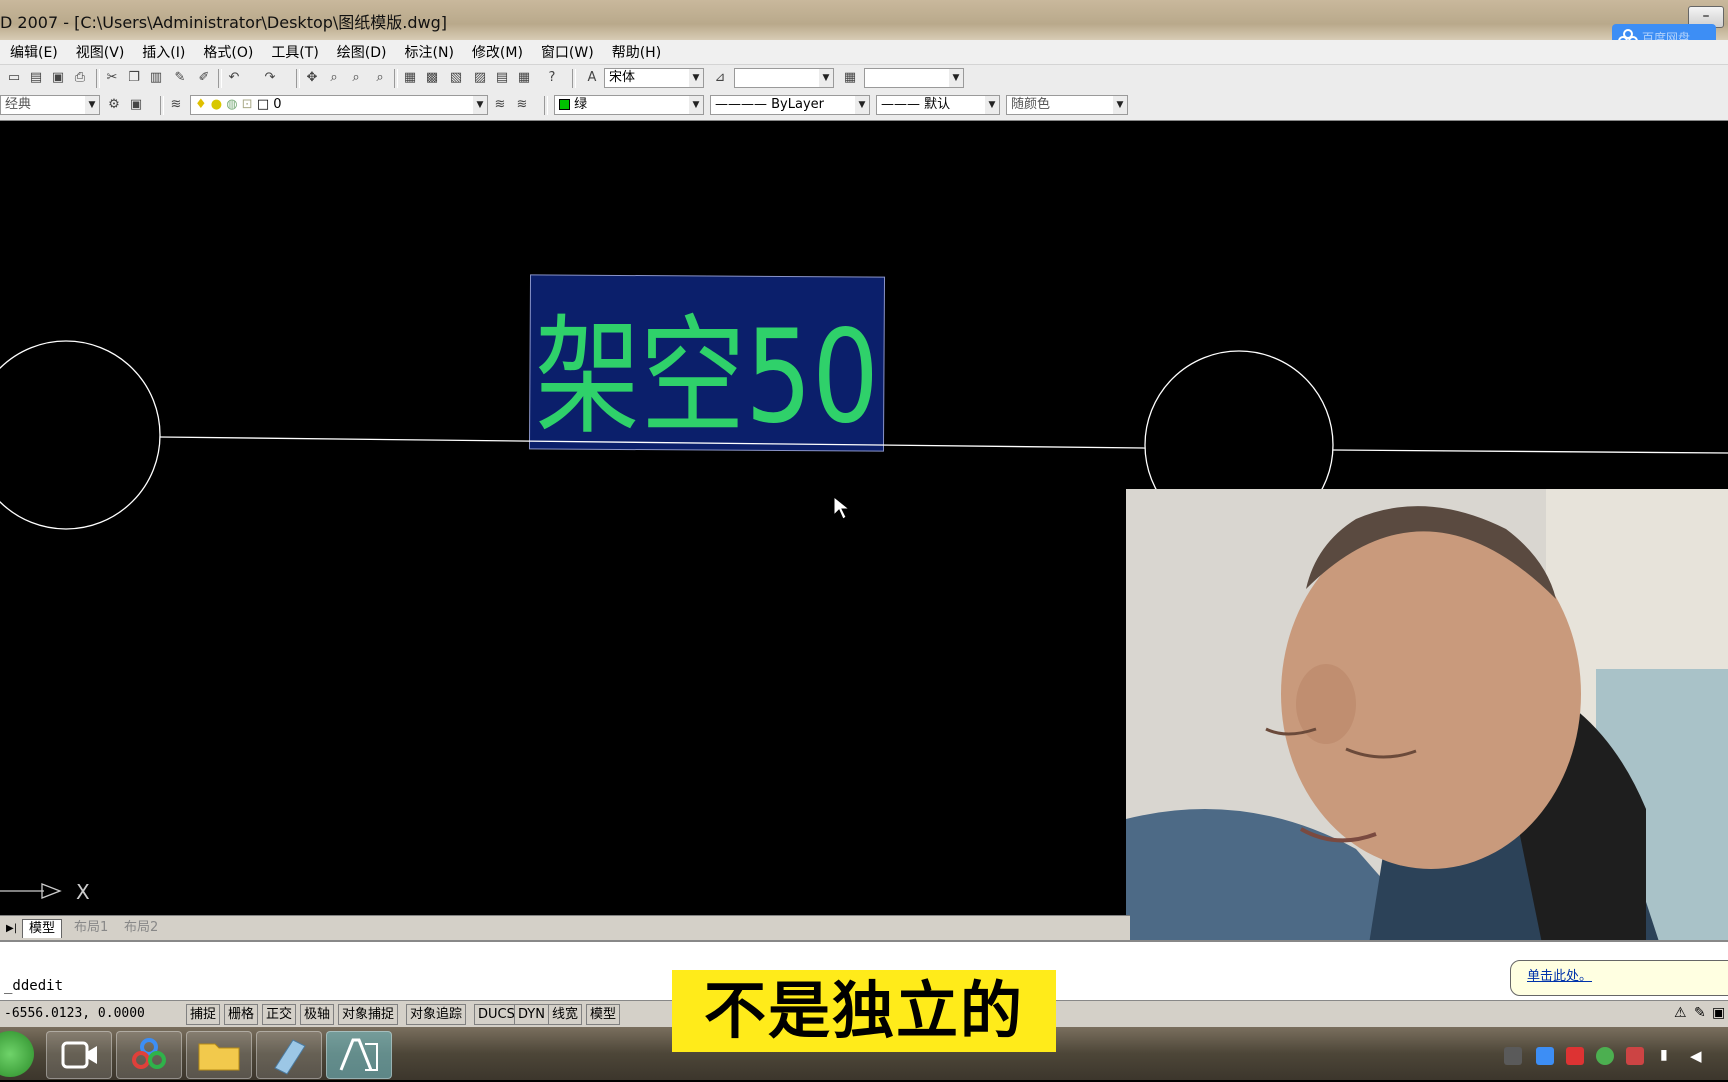 The height and width of the screenshot is (1082, 1728). I want to click on plotstyle-select: 随颜色 ▼, so click(1067, 105).